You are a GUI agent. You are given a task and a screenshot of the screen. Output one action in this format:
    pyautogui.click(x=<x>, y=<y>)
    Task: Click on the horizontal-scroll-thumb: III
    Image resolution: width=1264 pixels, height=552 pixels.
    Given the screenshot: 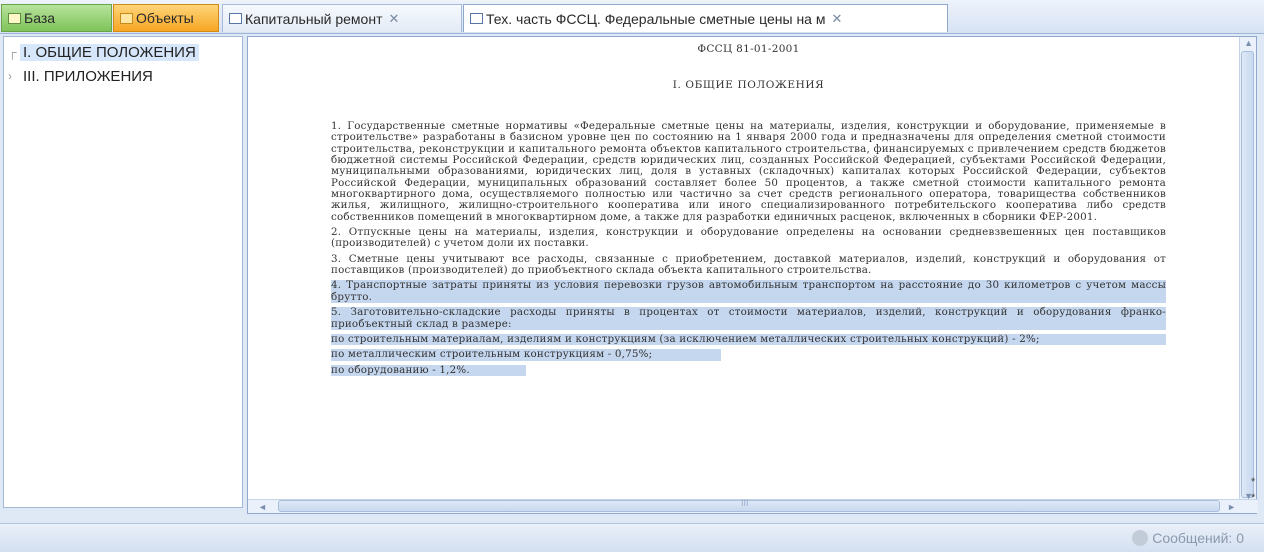 What is the action you would take?
    pyautogui.click(x=749, y=505)
    